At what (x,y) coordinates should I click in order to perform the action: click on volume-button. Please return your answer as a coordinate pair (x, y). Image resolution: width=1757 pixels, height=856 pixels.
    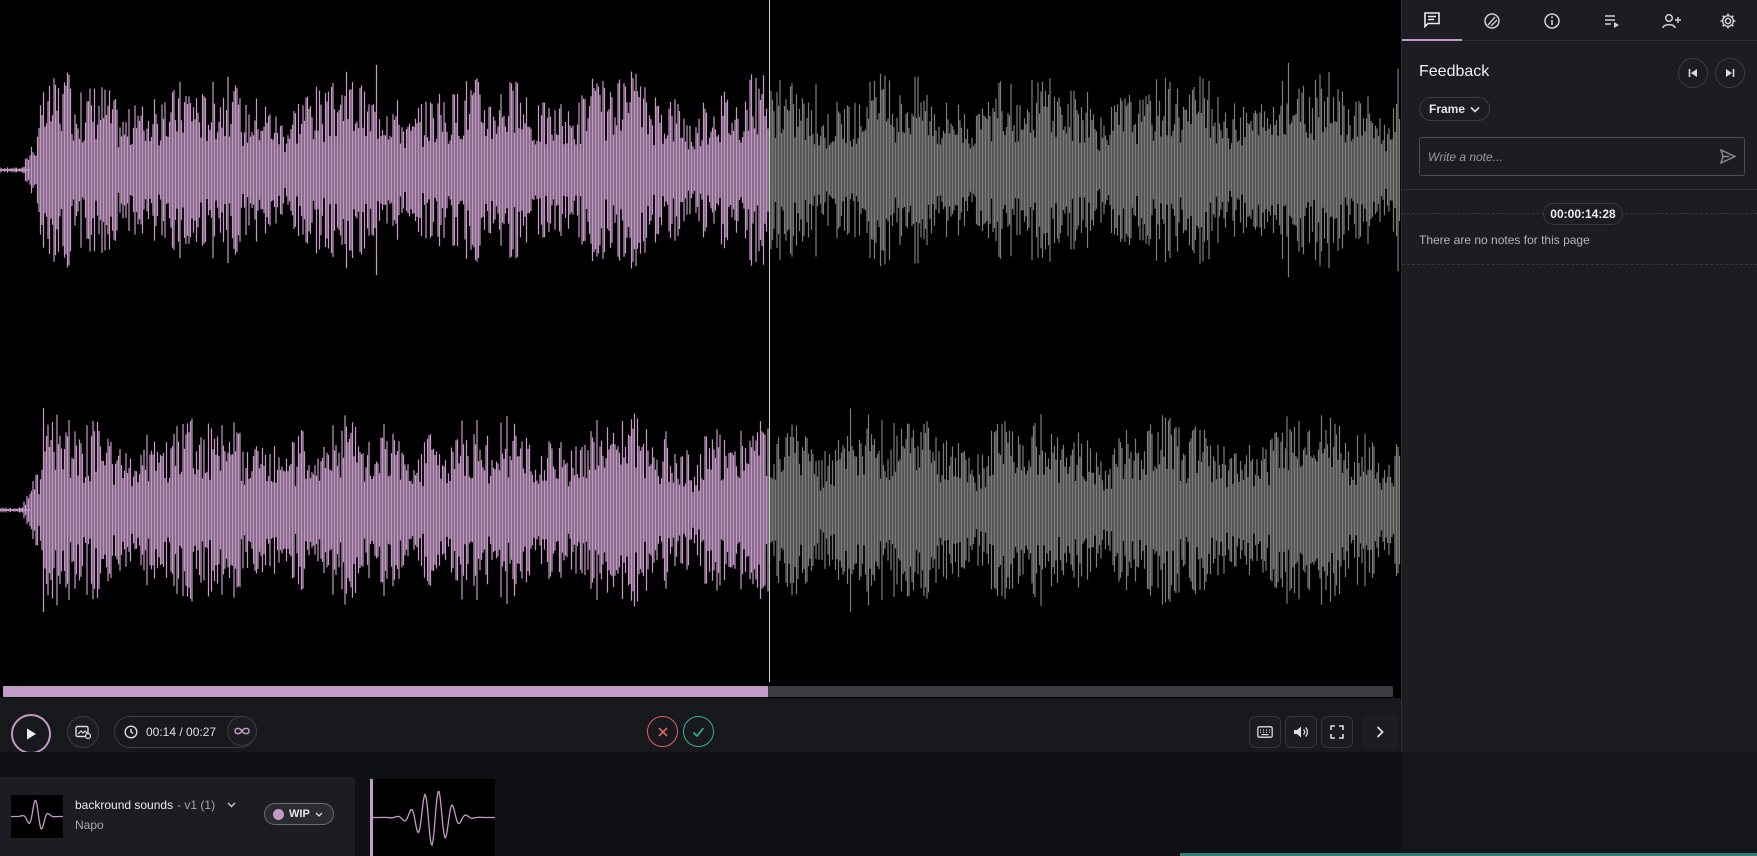
    Looking at the image, I should click on (1301, 732).